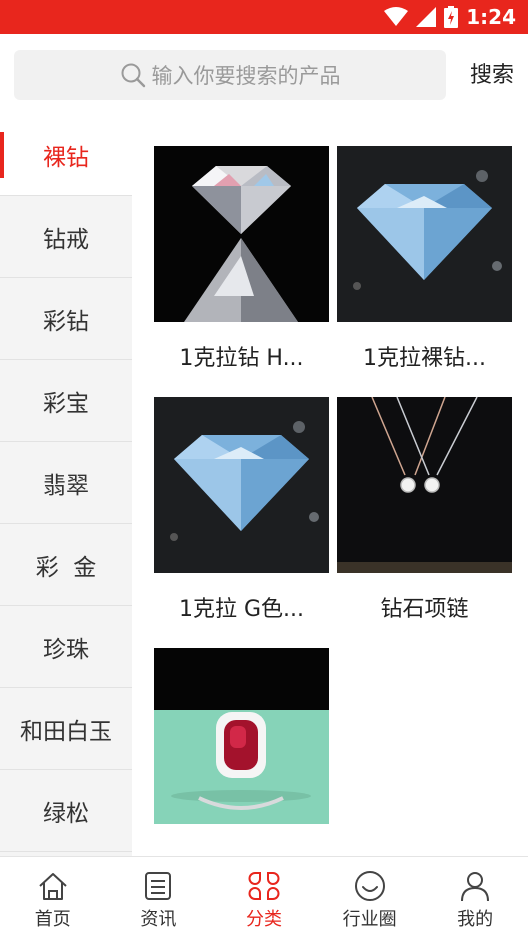 This screenshot has height=936, width=528. Describe the element at coordinates (241, 736) in the screenshot. I see `ruby-ring-image` at that location.